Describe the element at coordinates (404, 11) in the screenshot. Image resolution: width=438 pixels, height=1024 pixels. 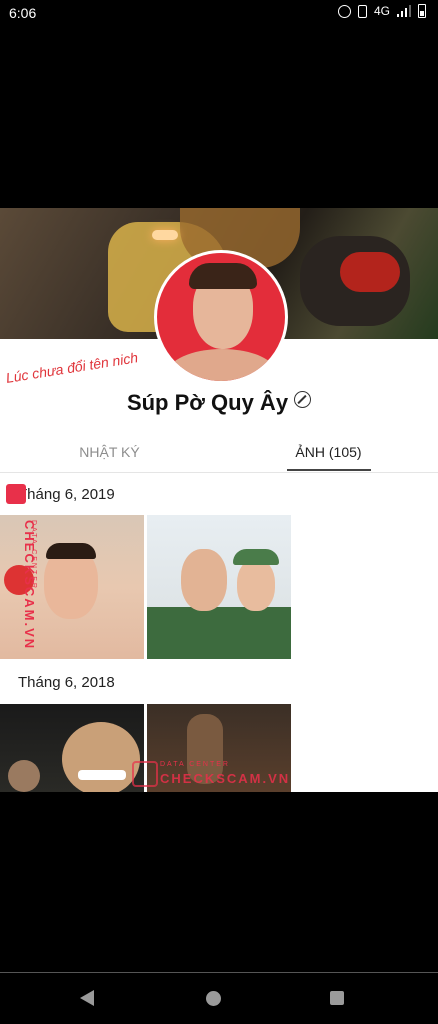
I see `signal-icon` at that location.